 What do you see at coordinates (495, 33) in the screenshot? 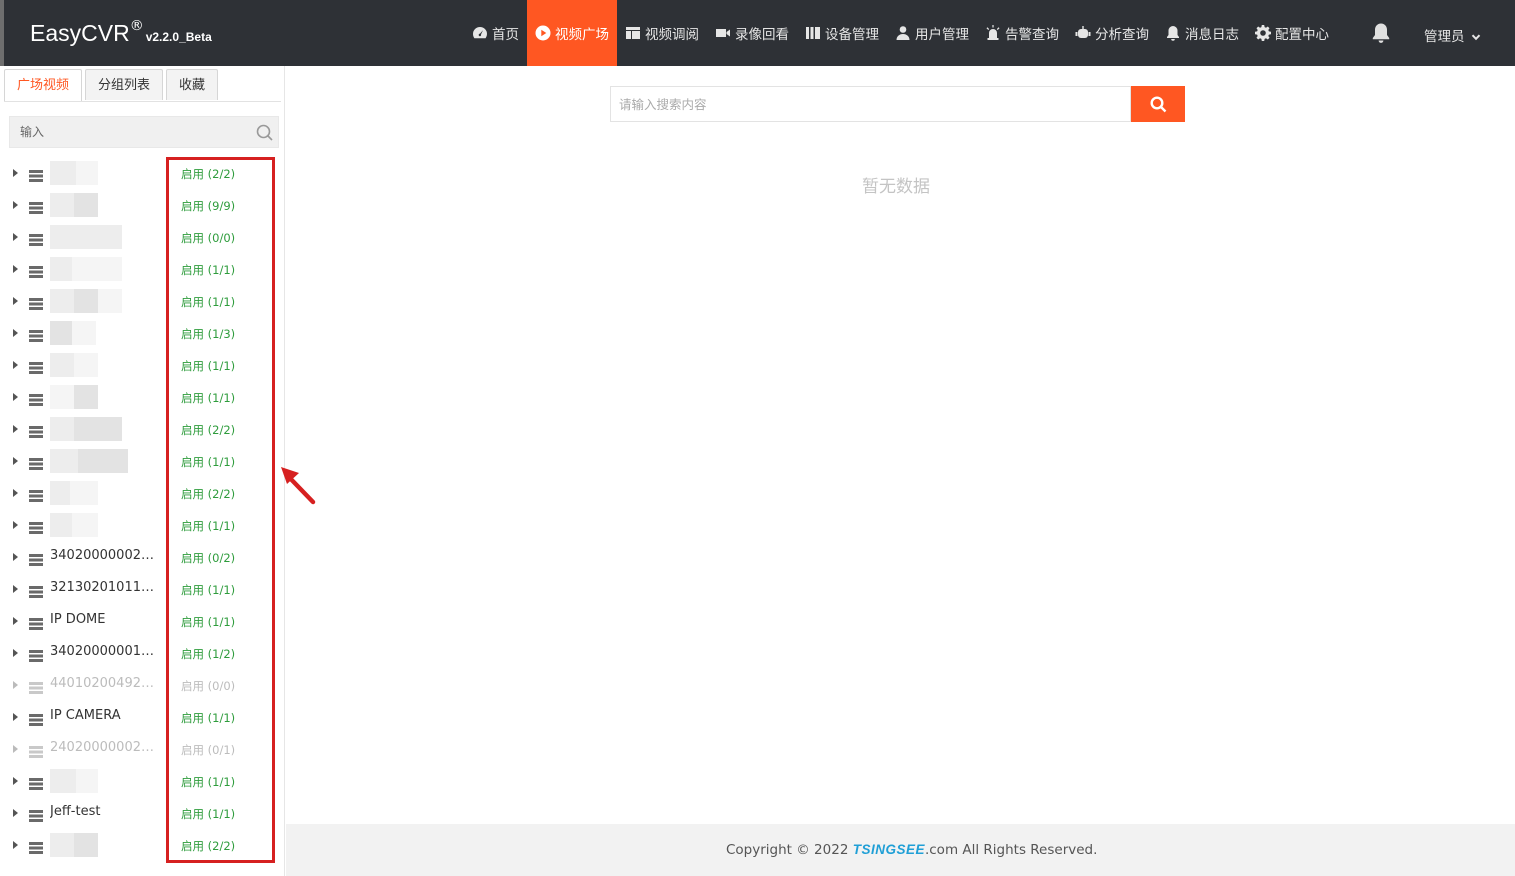
I see `nav-item-home: 首页` at bounding box center [495, 33].